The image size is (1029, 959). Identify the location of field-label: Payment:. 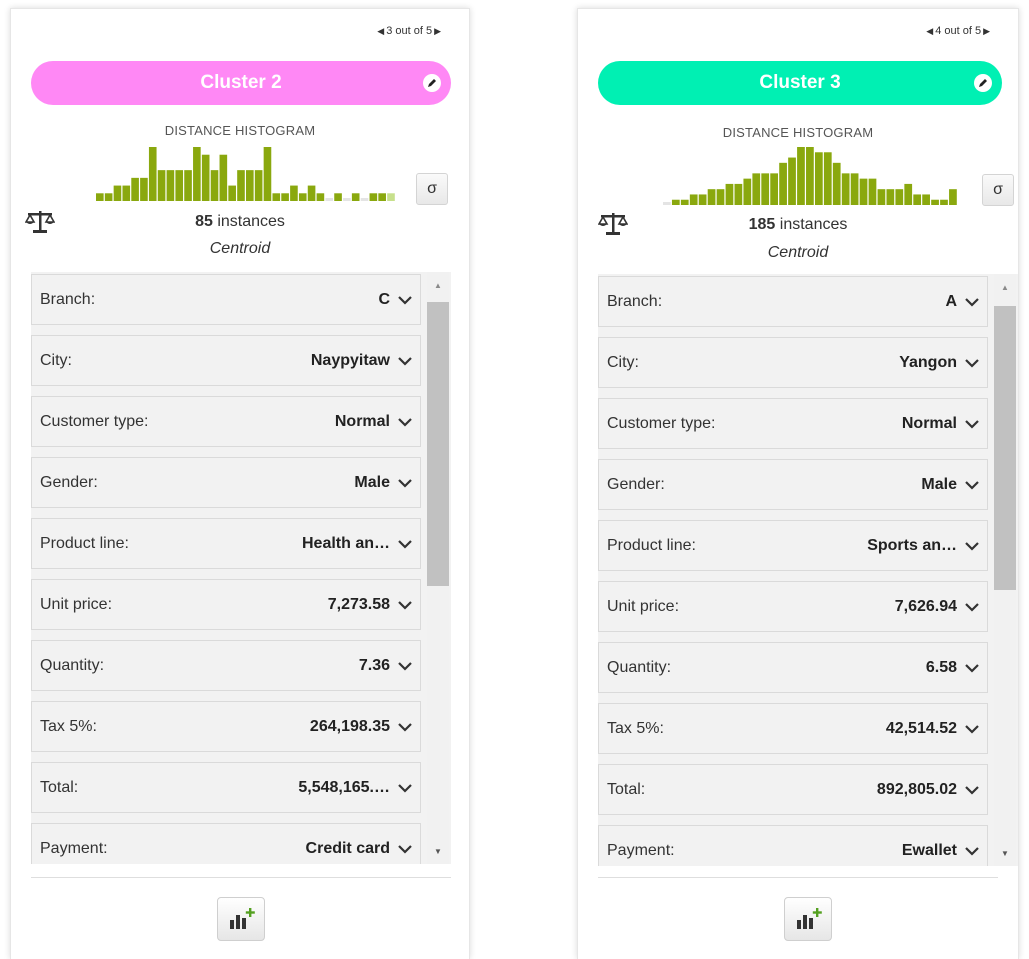
(74, 848).